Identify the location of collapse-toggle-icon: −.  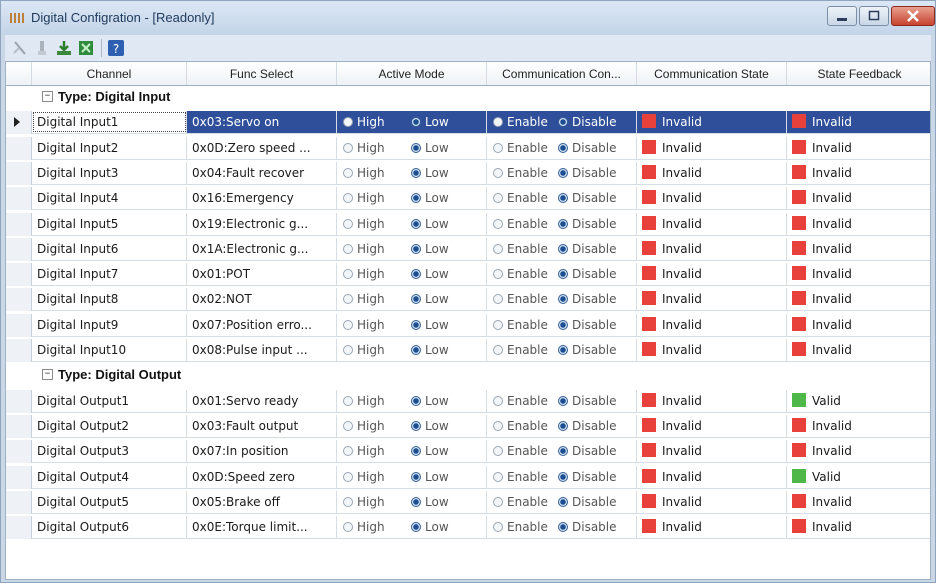
(47, 96).